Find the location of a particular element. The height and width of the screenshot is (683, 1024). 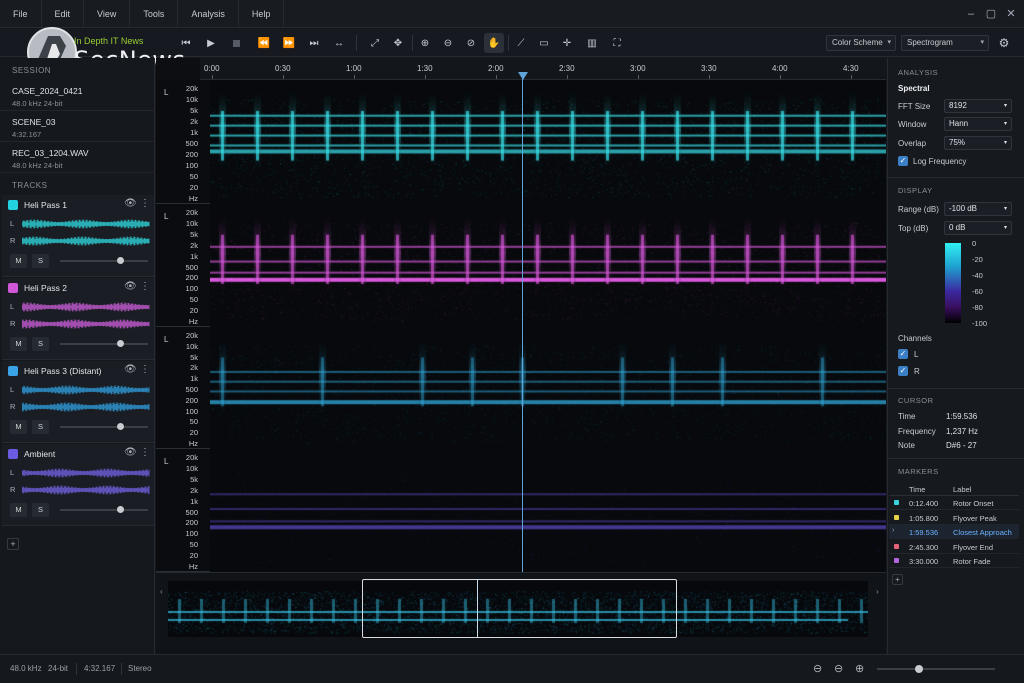

session-item: SCENE_03 4:32.167 is located at coordinates (77, 126).